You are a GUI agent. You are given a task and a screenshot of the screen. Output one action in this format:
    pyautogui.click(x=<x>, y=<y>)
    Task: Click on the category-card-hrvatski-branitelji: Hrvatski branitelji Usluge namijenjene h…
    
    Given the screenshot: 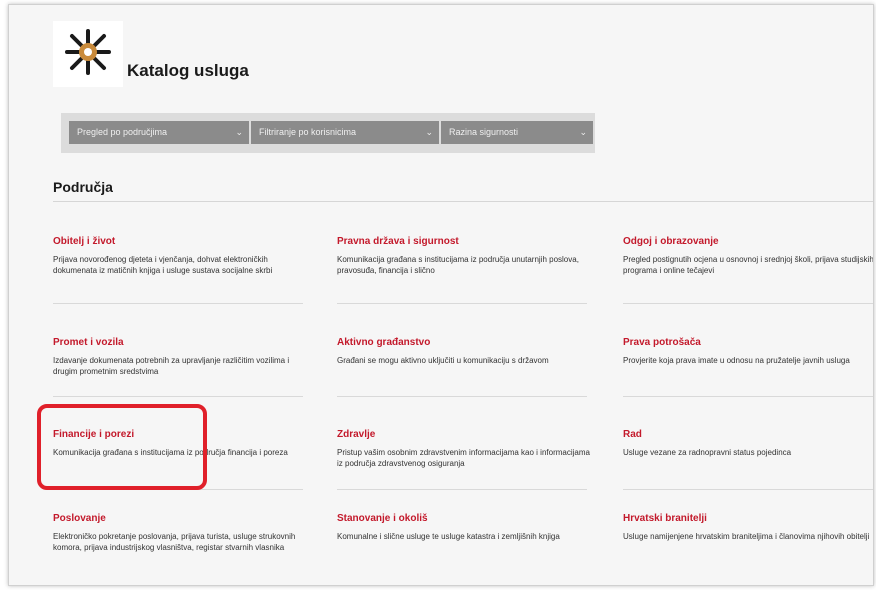 What is the action you would take?
    pyautogui.click(x=748, y=527)
    